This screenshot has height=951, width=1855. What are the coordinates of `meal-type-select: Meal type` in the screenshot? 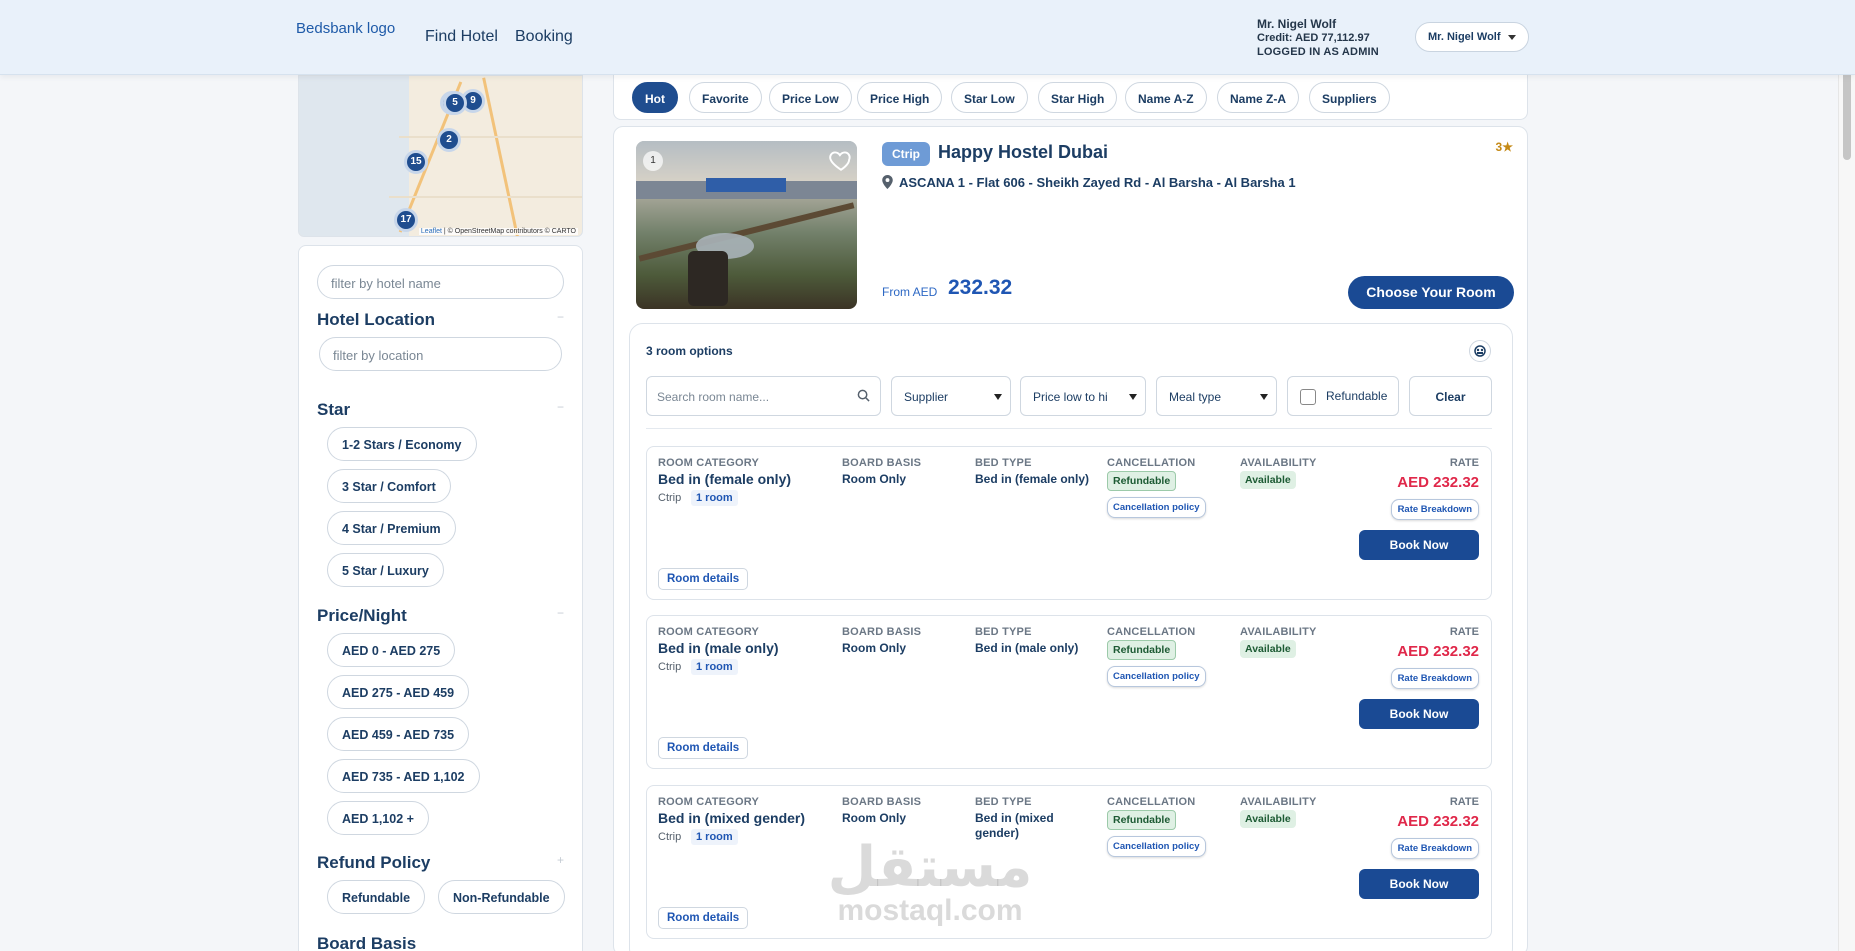 It's located at (1216, 396).